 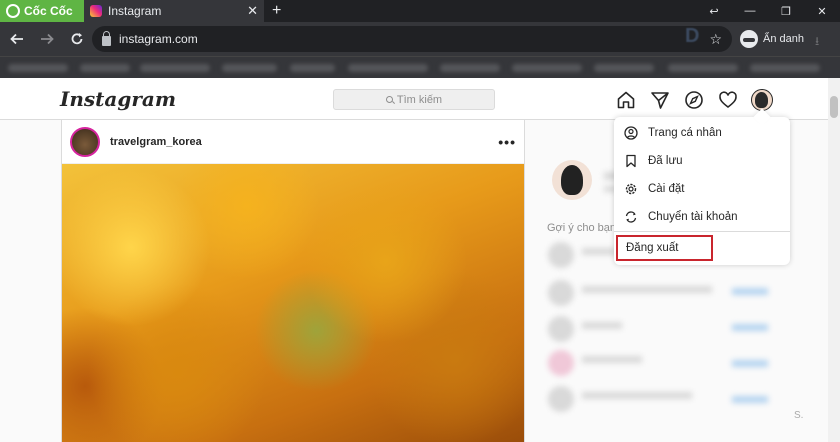 I want to click on minimize-button: —, so click(x=750, y=11).